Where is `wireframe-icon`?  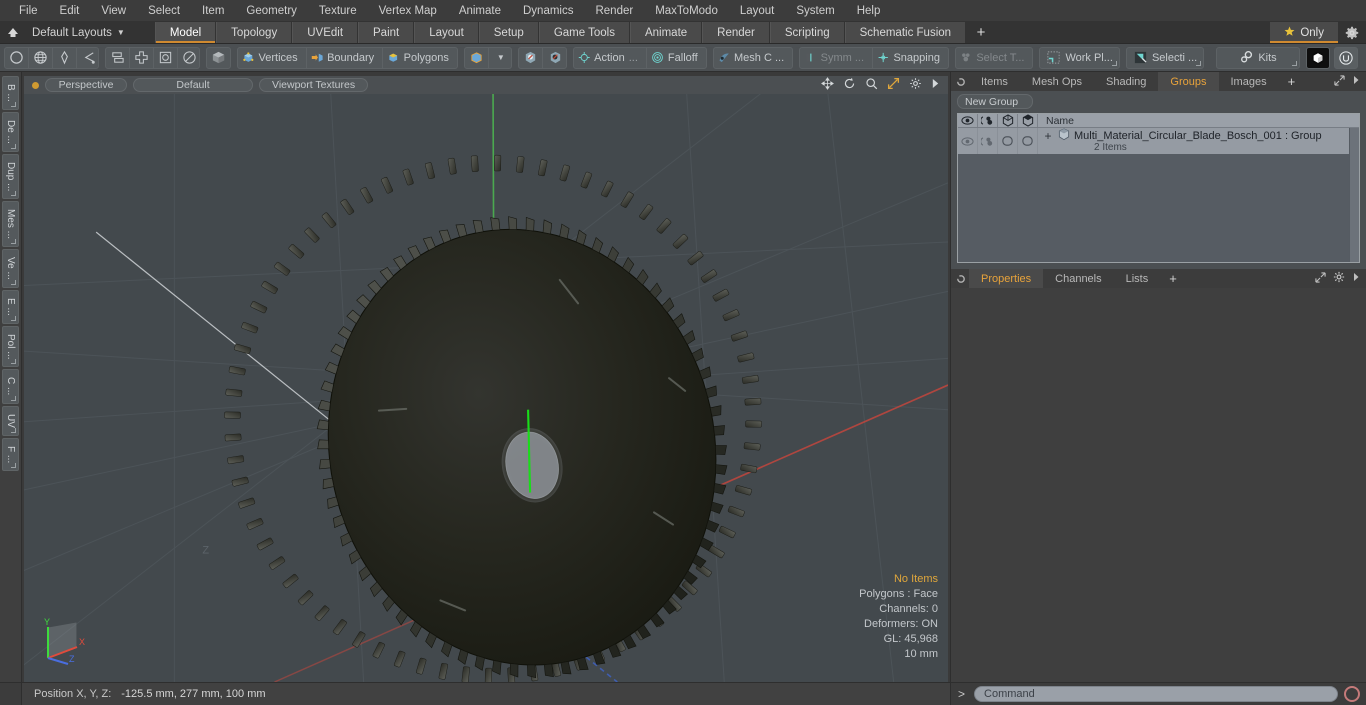
wireframe-icon is located at coordinates (1008, 120).